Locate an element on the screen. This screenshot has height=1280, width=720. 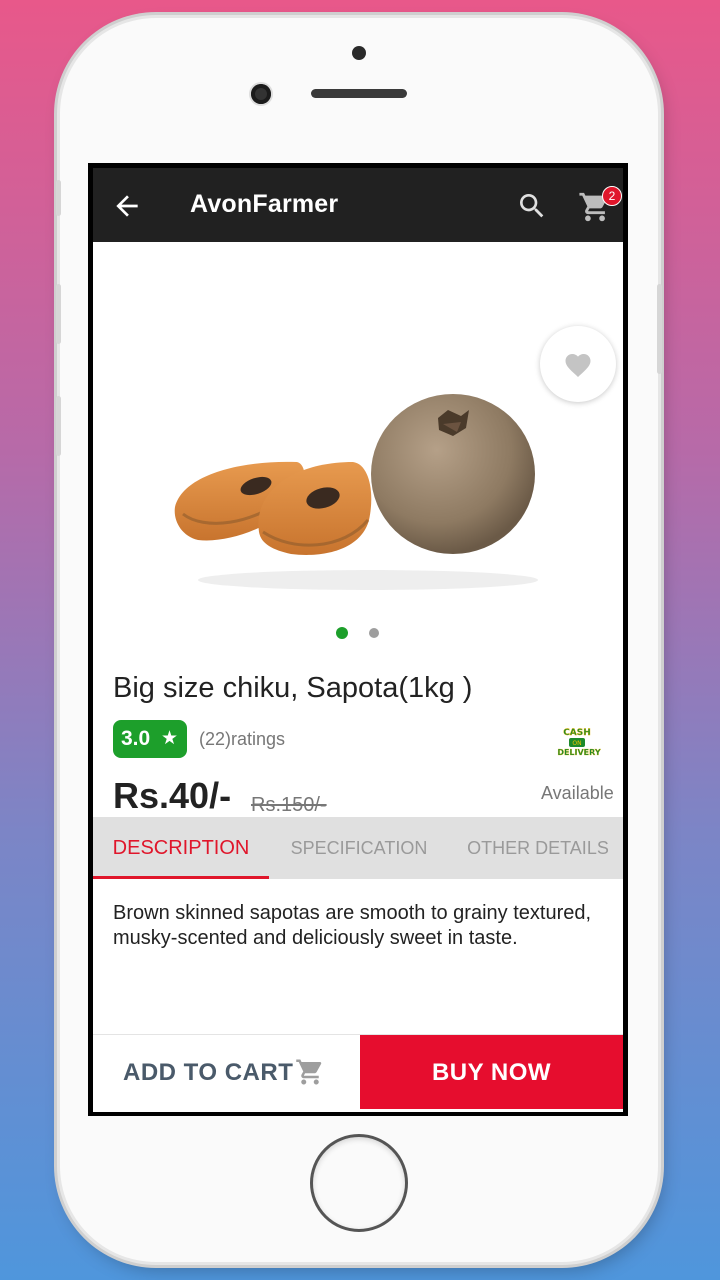
details-tab-bar: DESCRIPTION SPECIFICATION OTHER DETAILS is located at coordinates (358, 848).